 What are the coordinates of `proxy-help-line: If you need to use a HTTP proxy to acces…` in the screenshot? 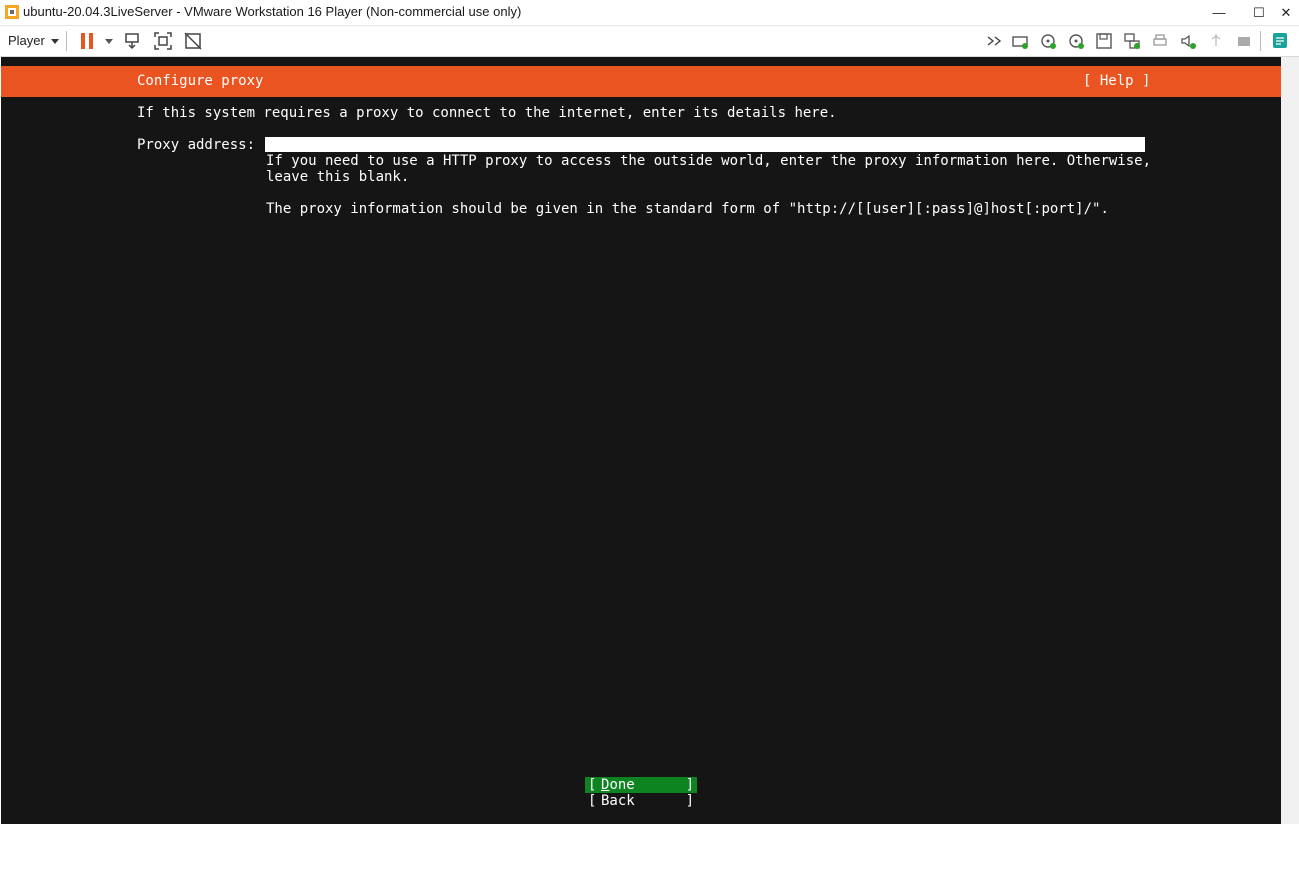 It's located at (709, 161).